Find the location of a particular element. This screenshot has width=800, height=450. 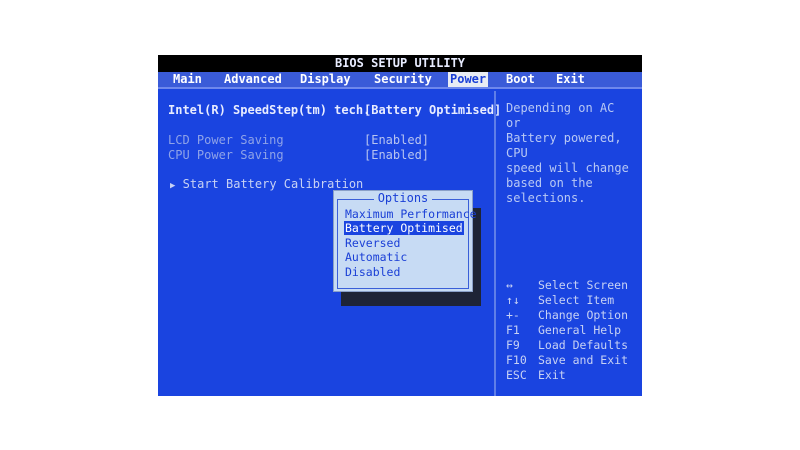

key-f10: F10 is located at coordinates (516, 360).